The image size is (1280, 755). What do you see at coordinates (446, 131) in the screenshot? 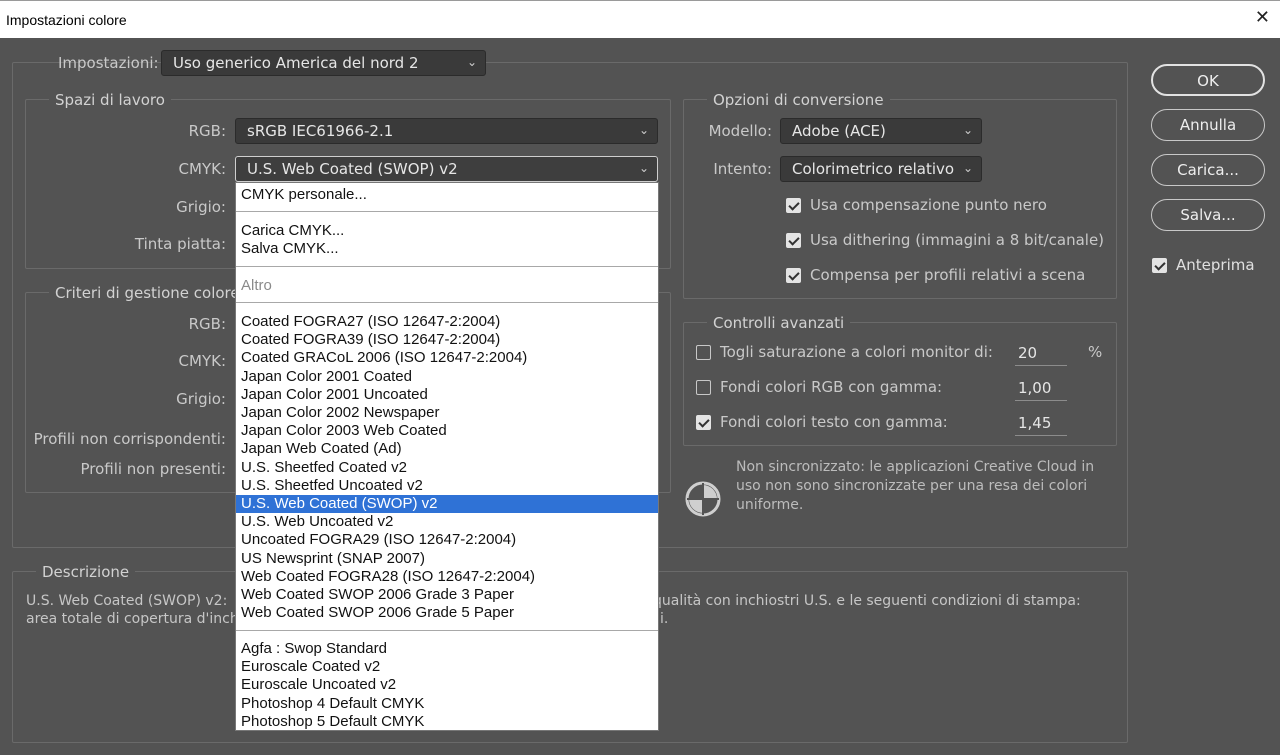
I see `ws-rgb-select: sRGB IEC61966-2.1 ⌄` at bounding box center [446, 131].